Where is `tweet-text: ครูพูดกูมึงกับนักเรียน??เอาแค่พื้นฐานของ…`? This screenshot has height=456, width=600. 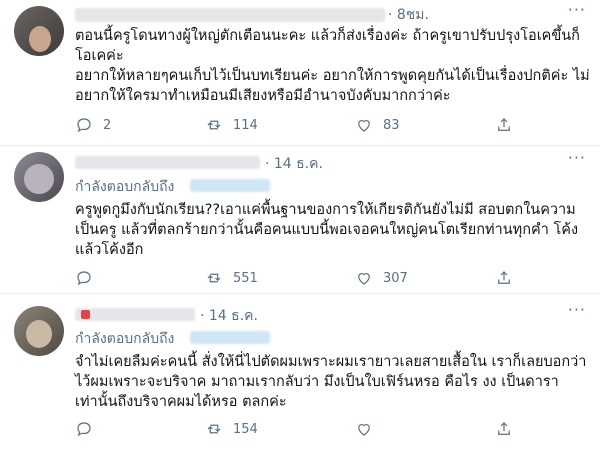 tweet-text: ครูพูดกูมึงกับนักเรียน??เอาแค่พื้นฐานของ… is located at coordinates (327, 230).